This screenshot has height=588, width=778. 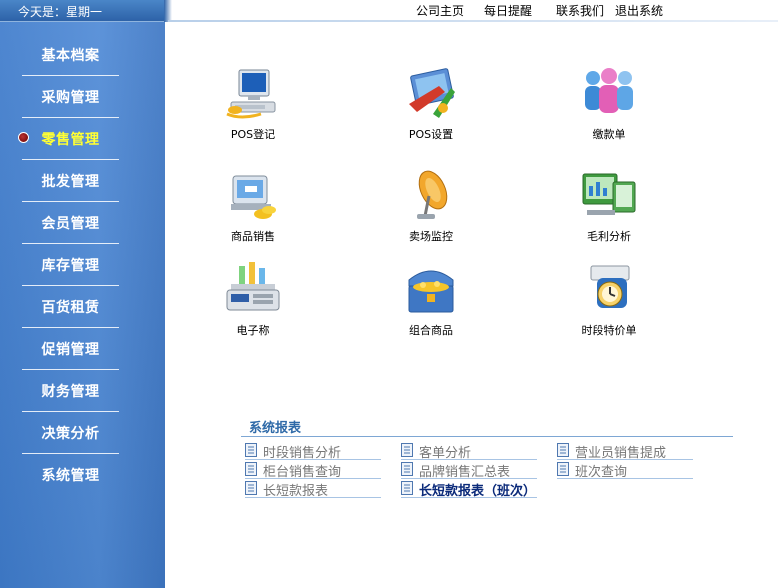 I want to click on sidebar-item-inventory: 库存管理, so click(x=70, y=265).